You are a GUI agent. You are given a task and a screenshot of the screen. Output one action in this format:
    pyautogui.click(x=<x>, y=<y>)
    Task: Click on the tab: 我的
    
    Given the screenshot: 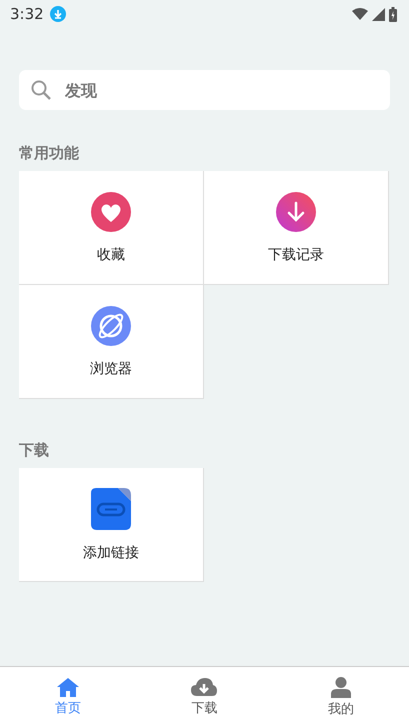 What is the action you would take?
    pyautogui.click(x=340, y=697)
    